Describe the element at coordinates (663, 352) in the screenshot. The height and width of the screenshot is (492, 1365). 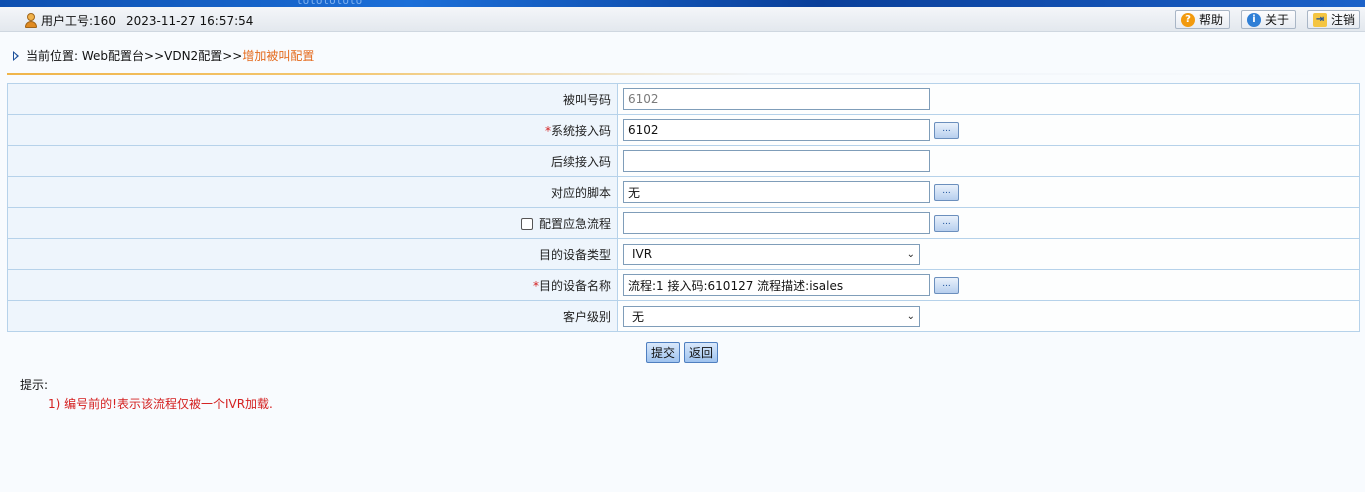
I see `submit-button: 提交` at that location.